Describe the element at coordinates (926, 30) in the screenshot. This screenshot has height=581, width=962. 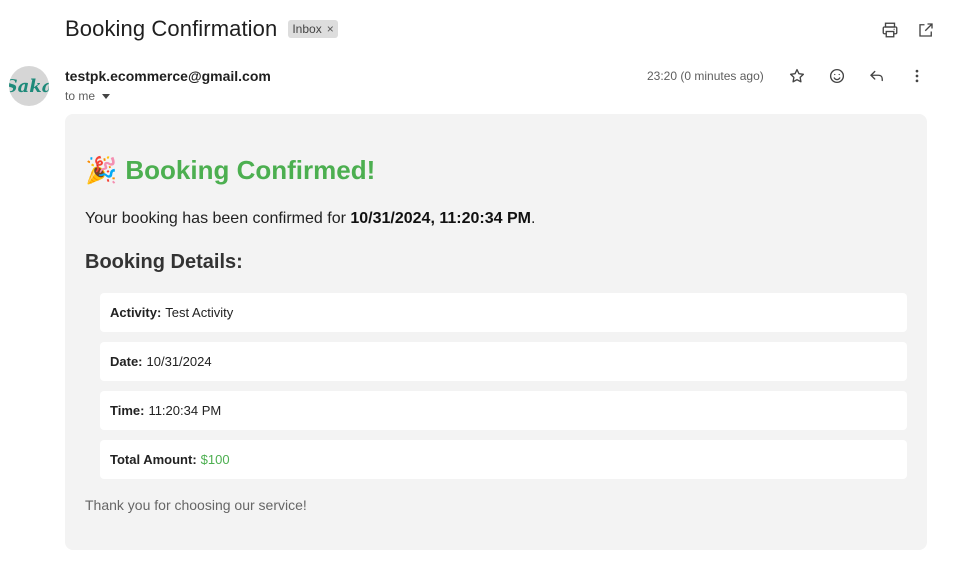
I see `open-in-new-window-icon` at that location.